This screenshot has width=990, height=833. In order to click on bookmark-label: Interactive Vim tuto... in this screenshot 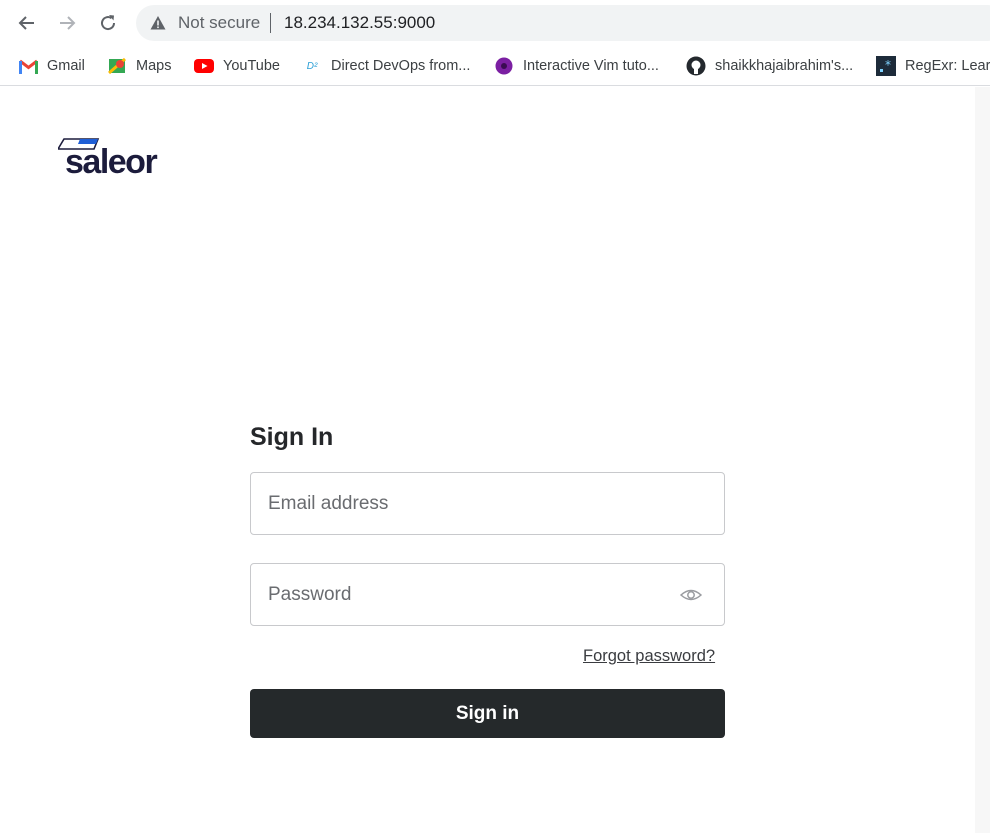, I will do `click(591, 66)`.